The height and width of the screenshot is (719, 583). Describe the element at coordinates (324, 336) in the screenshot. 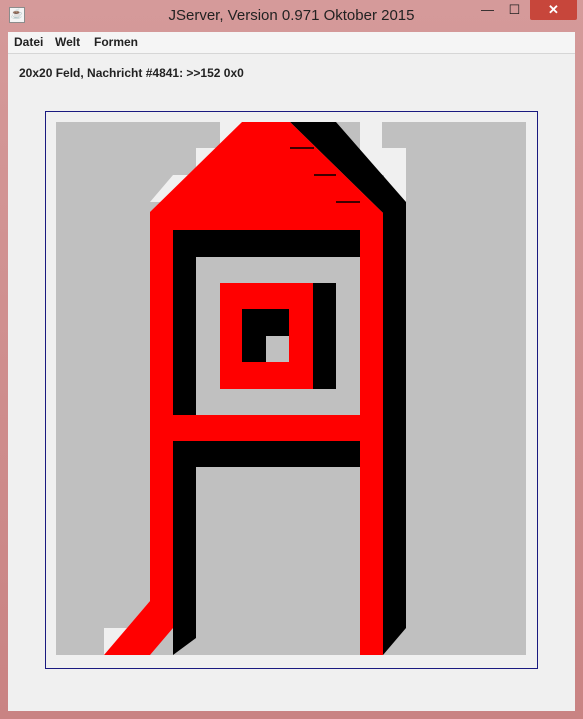

I see `spiral-shadow` at that location.